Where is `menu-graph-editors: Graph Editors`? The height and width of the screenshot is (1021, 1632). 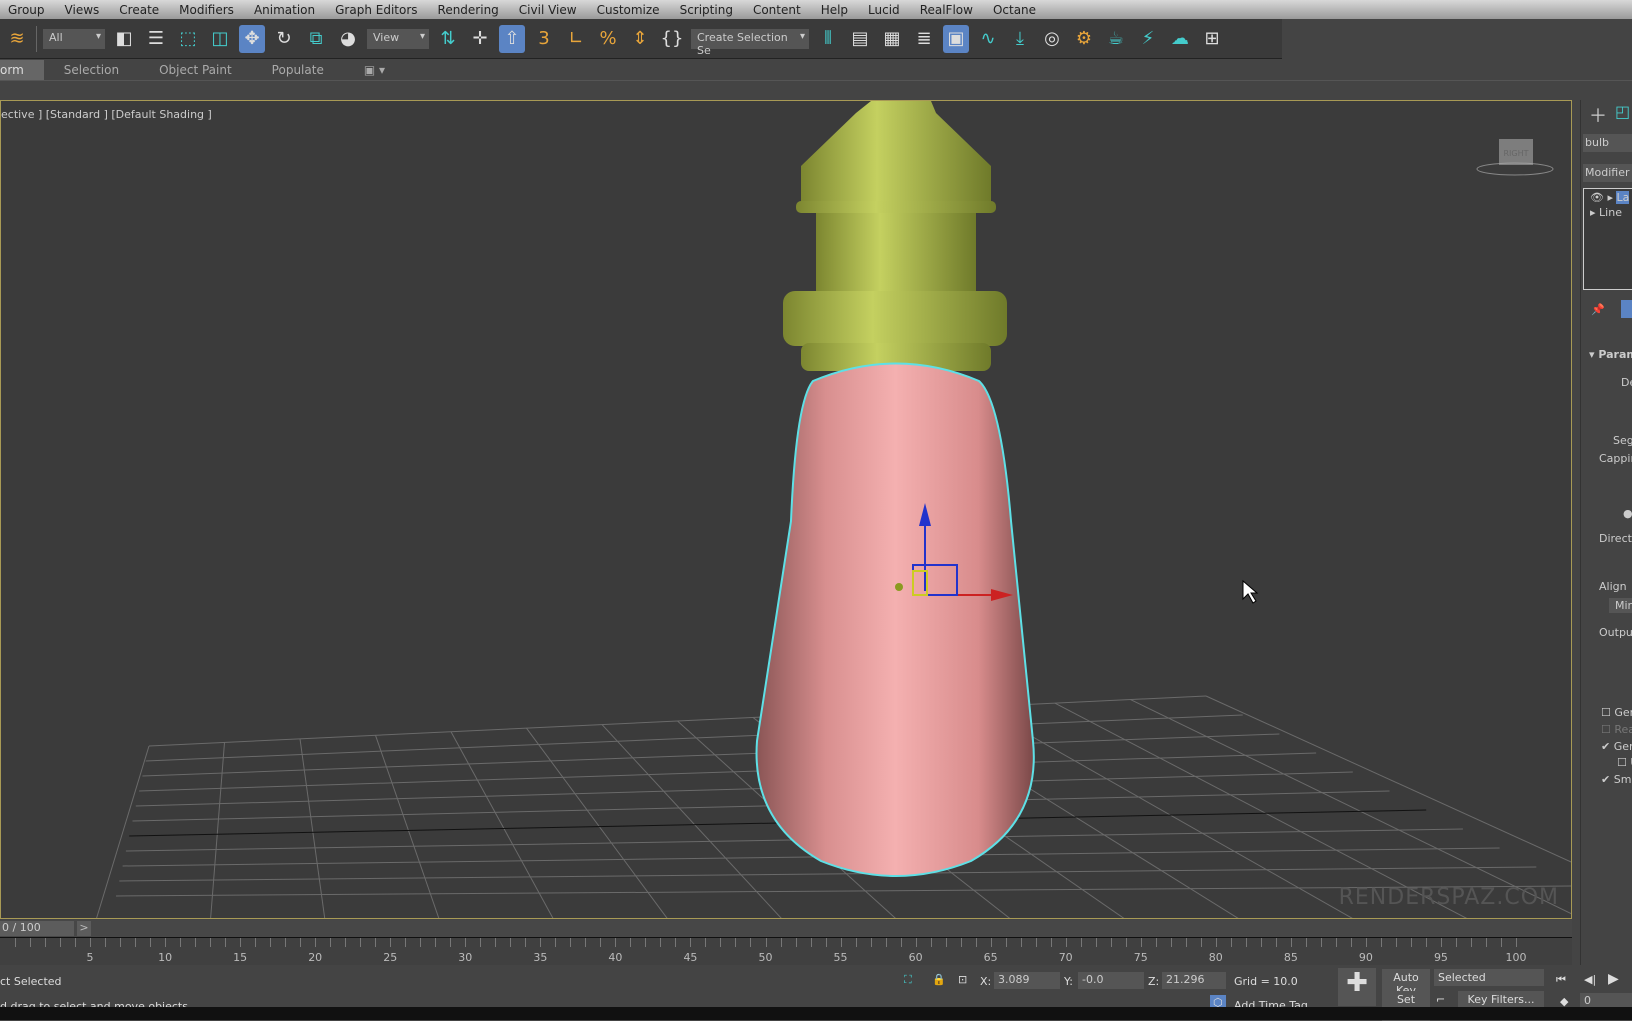
menu-graph-editors: Graph Editors is located at coordinates (378, 10).